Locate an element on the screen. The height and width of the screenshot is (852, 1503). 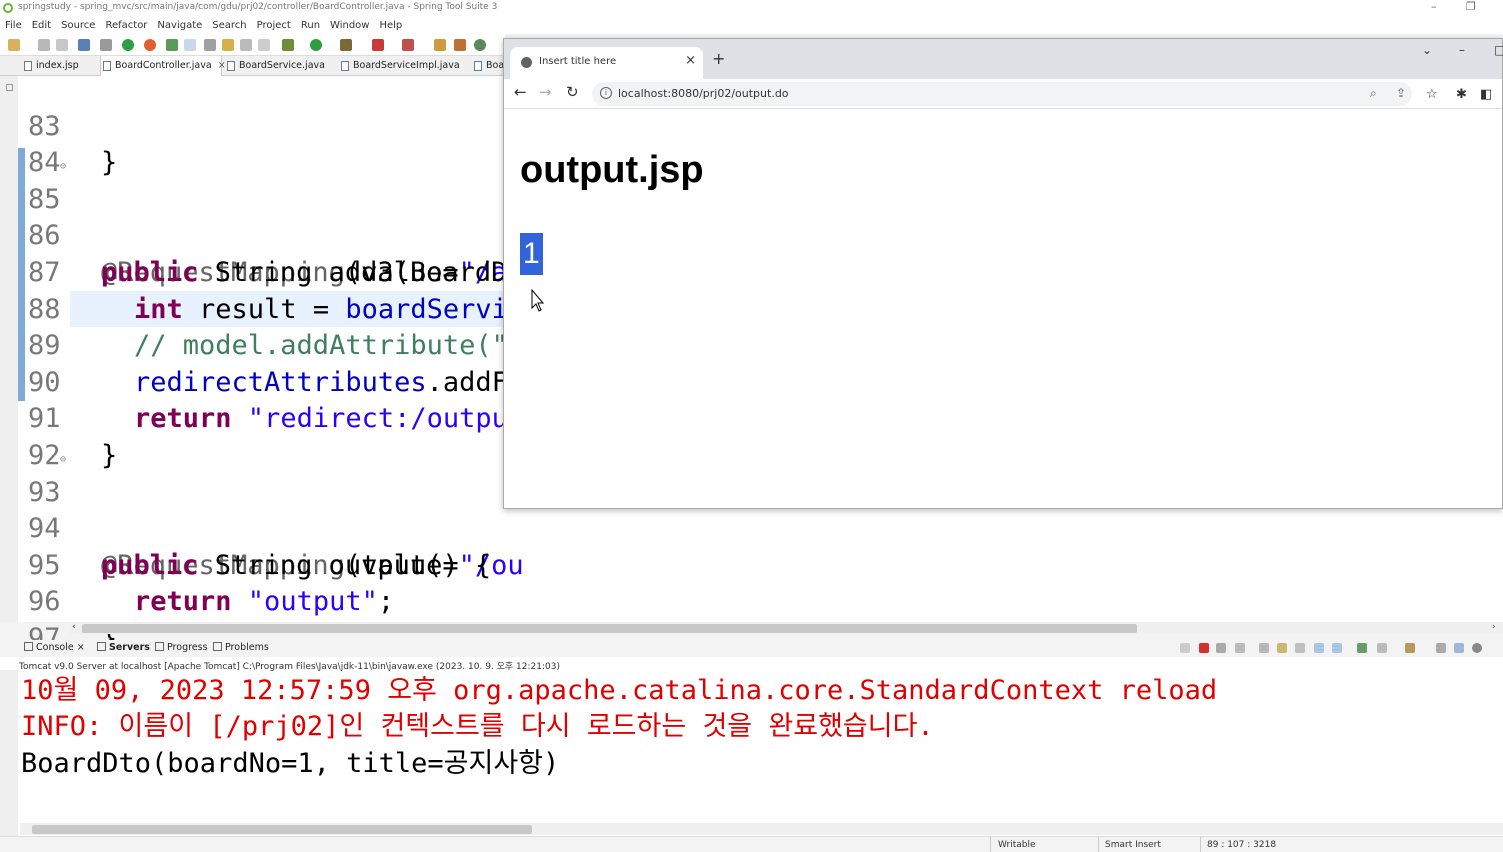
tab-label: BoardService.java is located at coordinates (282, 65).